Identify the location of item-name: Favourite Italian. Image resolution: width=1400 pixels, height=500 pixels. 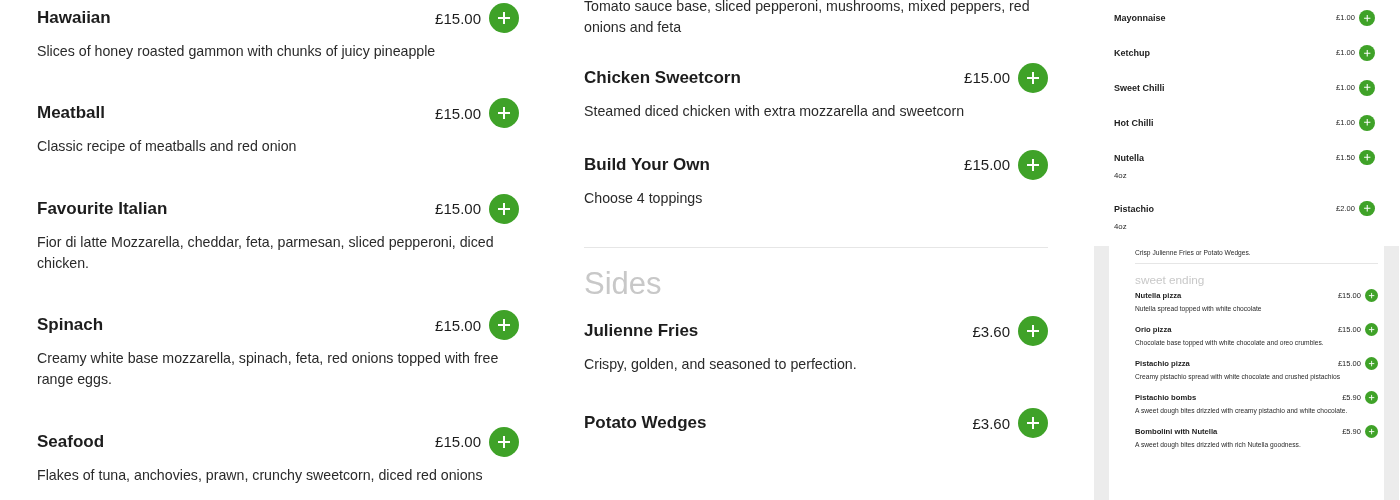
(102, 208).